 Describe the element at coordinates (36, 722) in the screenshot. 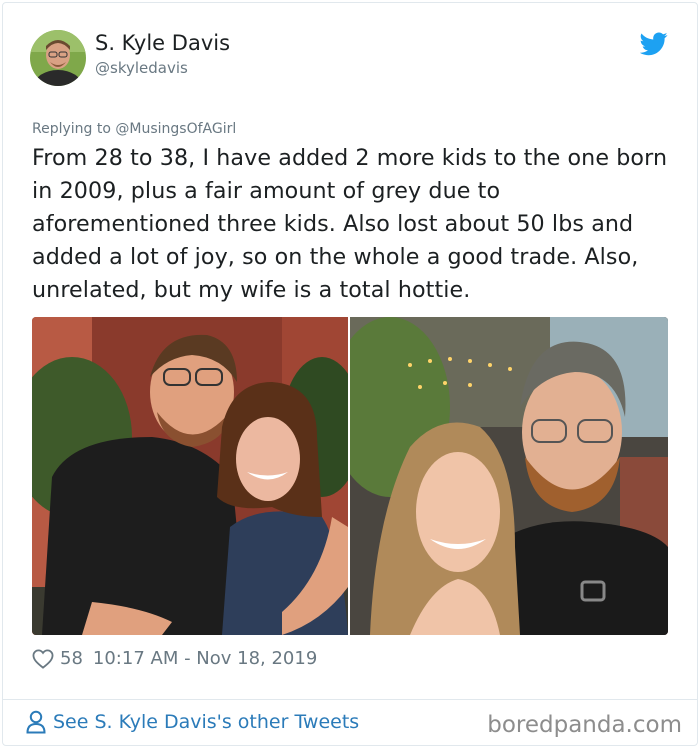

I see `person-icon` at that location.